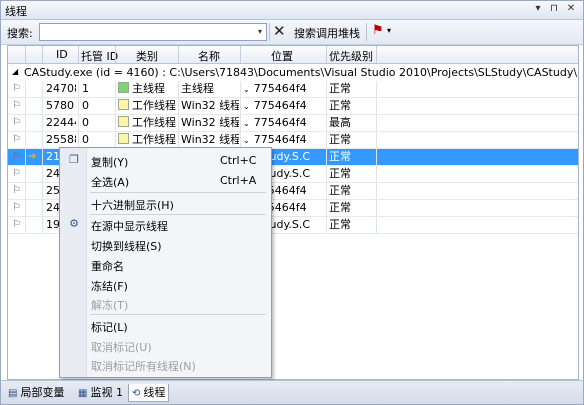 The height and width of the screenshot is (405, 584). Describe the element at coordinates (61, 139) in the screenshot. I see `cell-id: 25588` at that location.